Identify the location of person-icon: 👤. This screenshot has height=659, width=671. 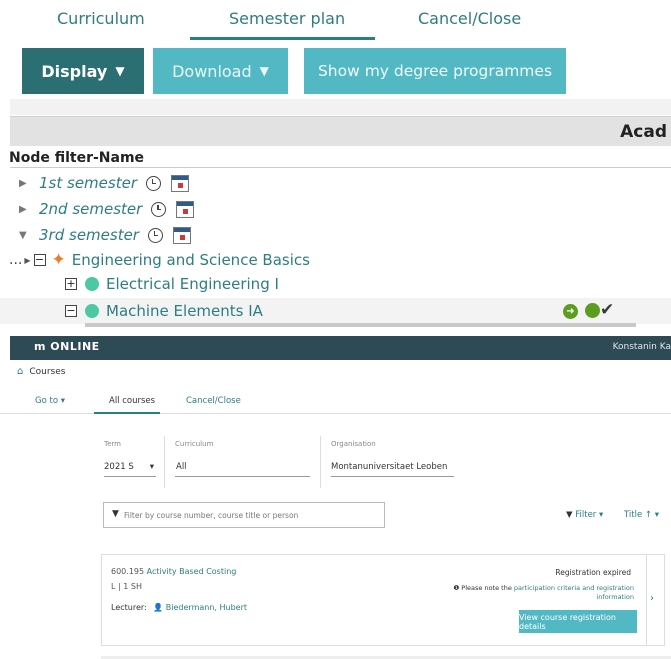
(158, 607).